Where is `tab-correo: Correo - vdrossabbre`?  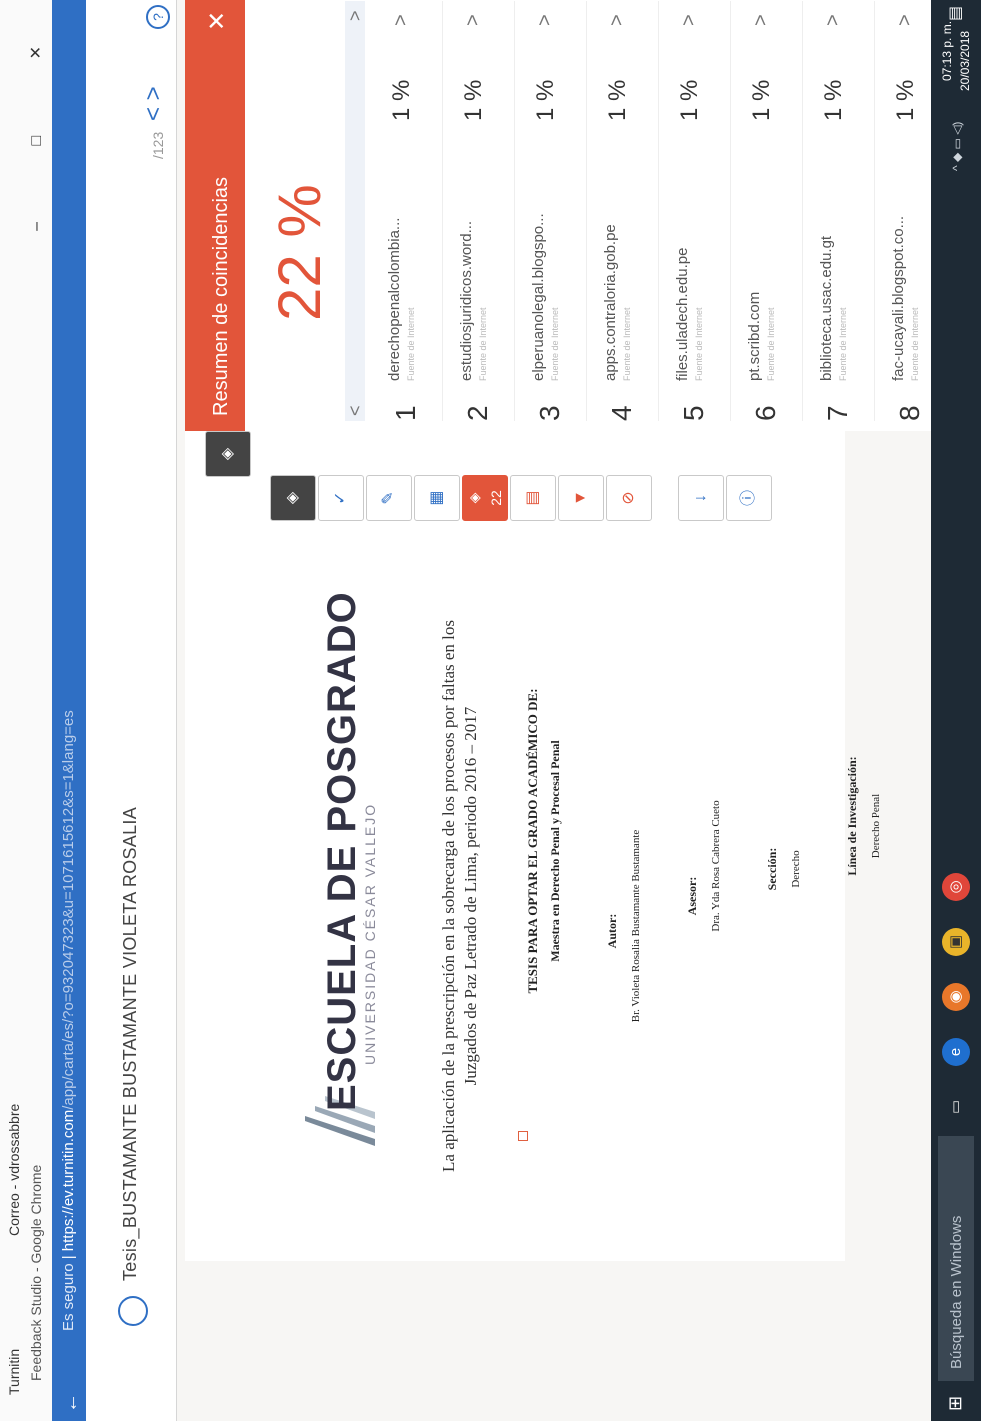
tab-correo: Correo - vdrossabbre is located at coordinates (14, 1170).